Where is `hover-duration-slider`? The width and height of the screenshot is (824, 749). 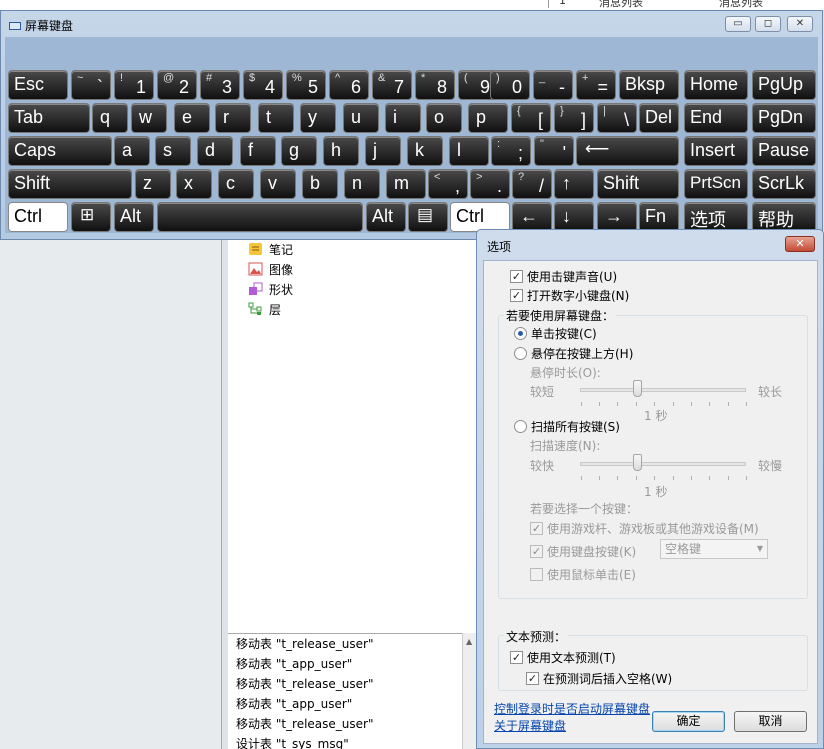
hover-duration-slider is located at coordinates (663, 390).